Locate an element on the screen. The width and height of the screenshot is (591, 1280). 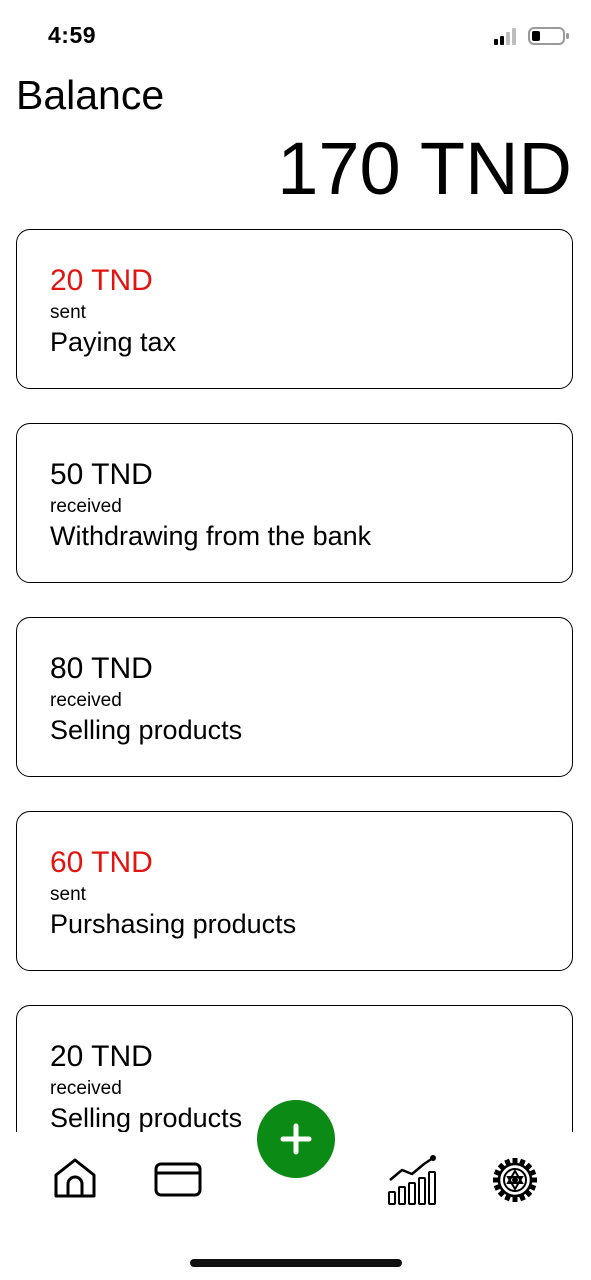
transaction-amount: 50 TND is located at coordinates (101, 474).